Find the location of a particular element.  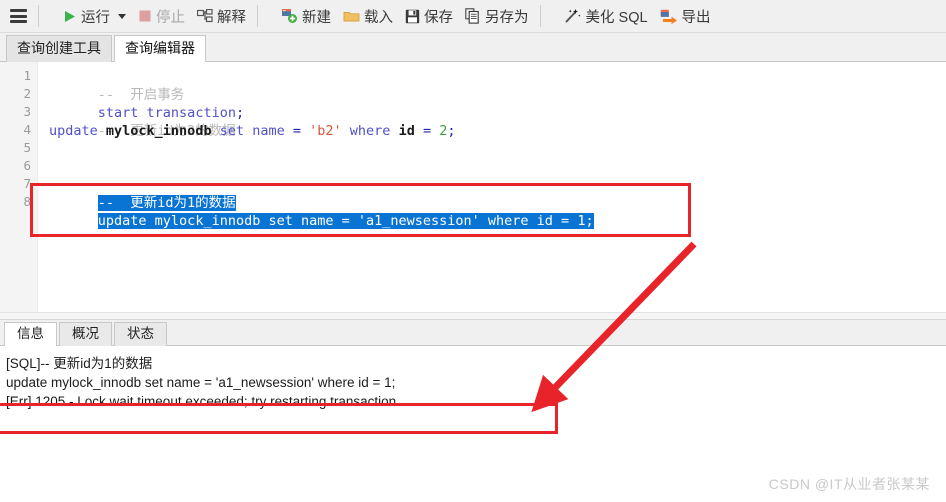

explain-button: 解释 is located at coordinates (221, 16).